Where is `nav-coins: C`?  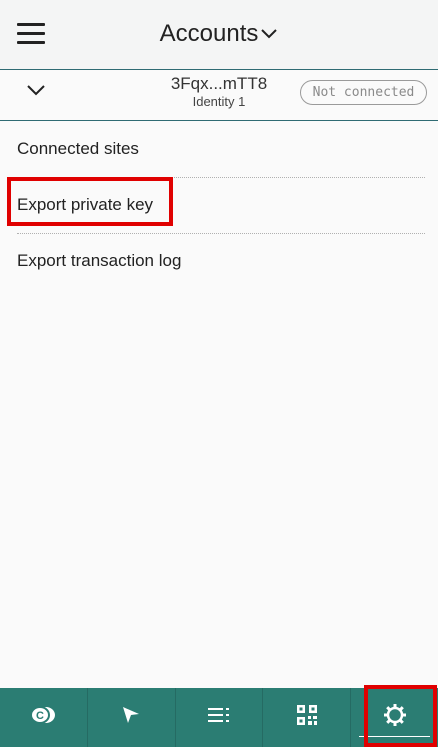
nav-coins: C is located at coordinates (44, 717).